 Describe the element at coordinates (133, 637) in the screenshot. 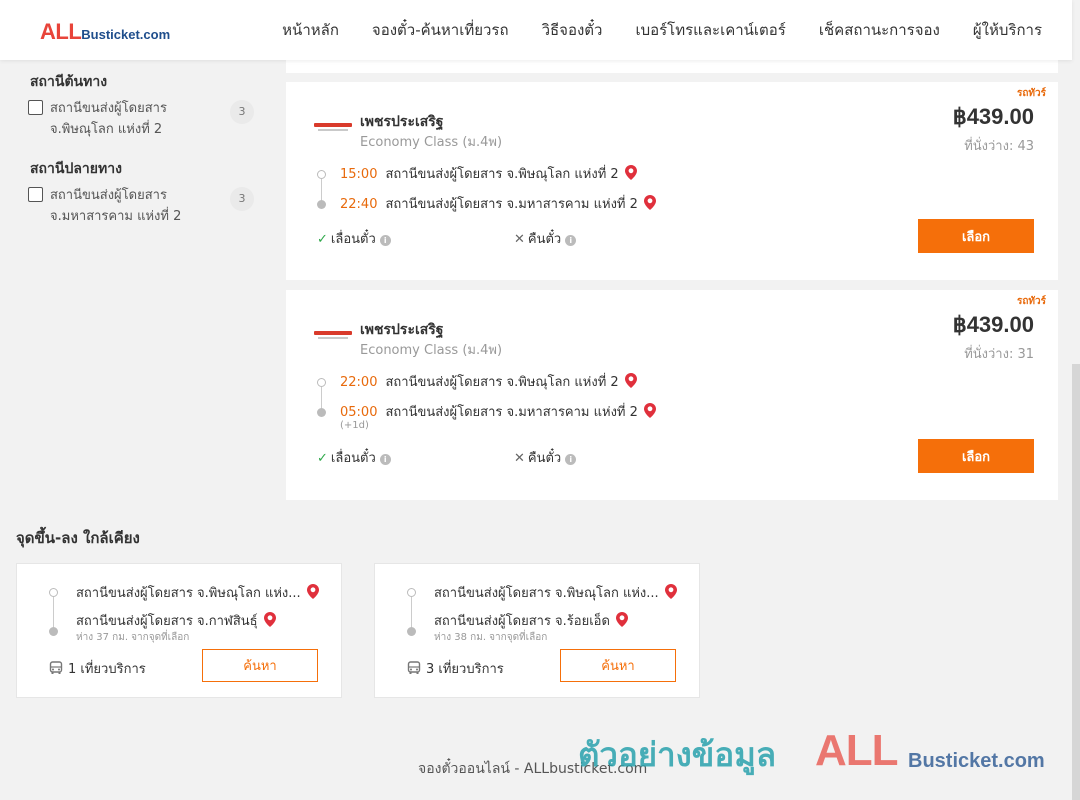

I see `nearby-distance: ห่าง 37 กม. จากจุดที่เลือก` at that location.